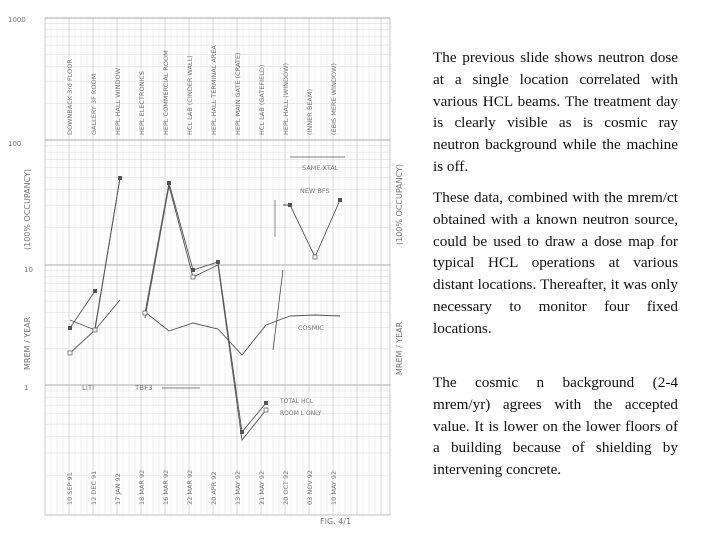 The width and height of the screenshot is (720, 540). Describe the element at coordinates (262, 100) in the screenshot. I see `beam-label: HCL LAB (GATEFIELD)` at that location.